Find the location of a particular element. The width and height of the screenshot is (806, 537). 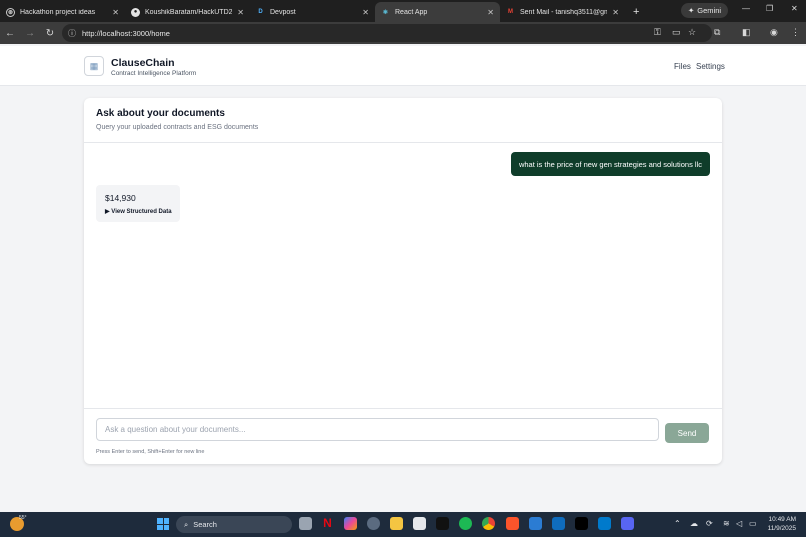

search-icon: ⌕ is located at coordinates (186, 524).